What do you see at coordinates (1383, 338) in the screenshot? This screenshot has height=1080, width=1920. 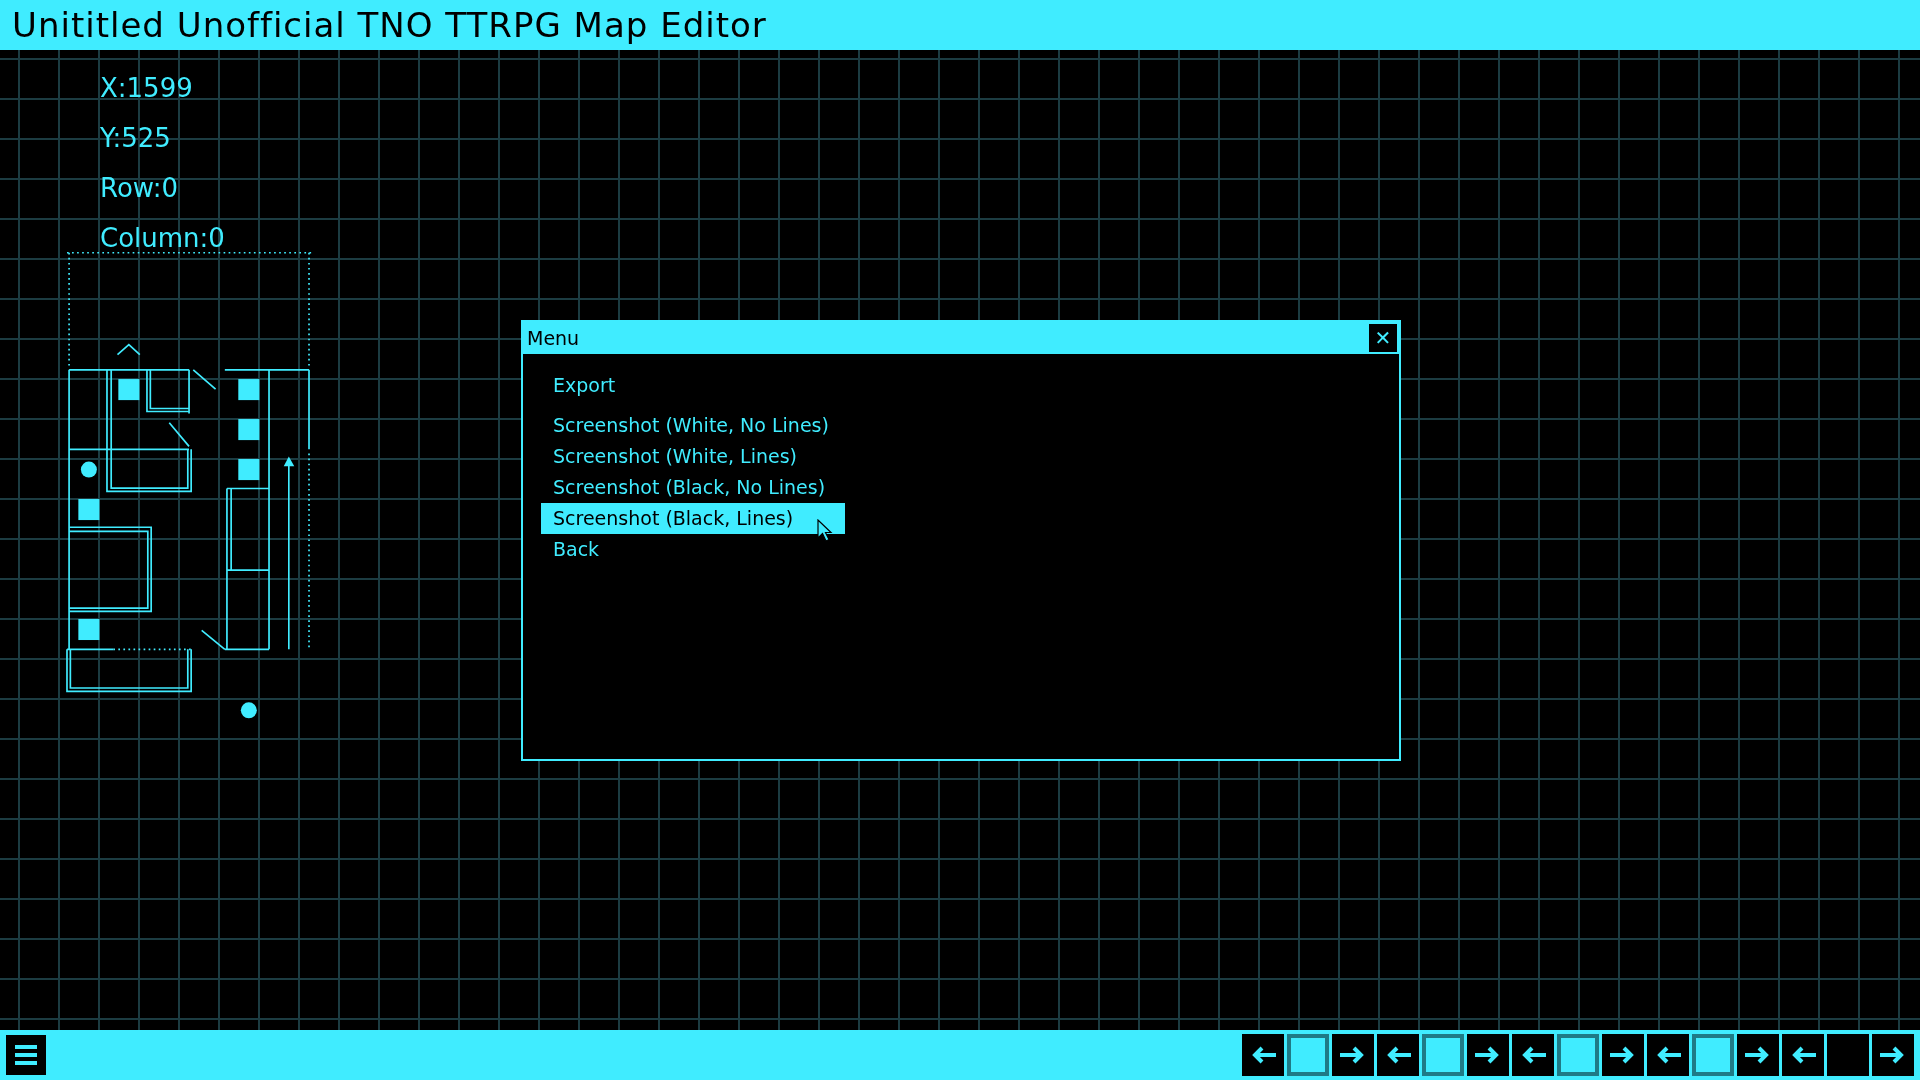 I see `close-button: ✕` at bounding box center [1383, 338].